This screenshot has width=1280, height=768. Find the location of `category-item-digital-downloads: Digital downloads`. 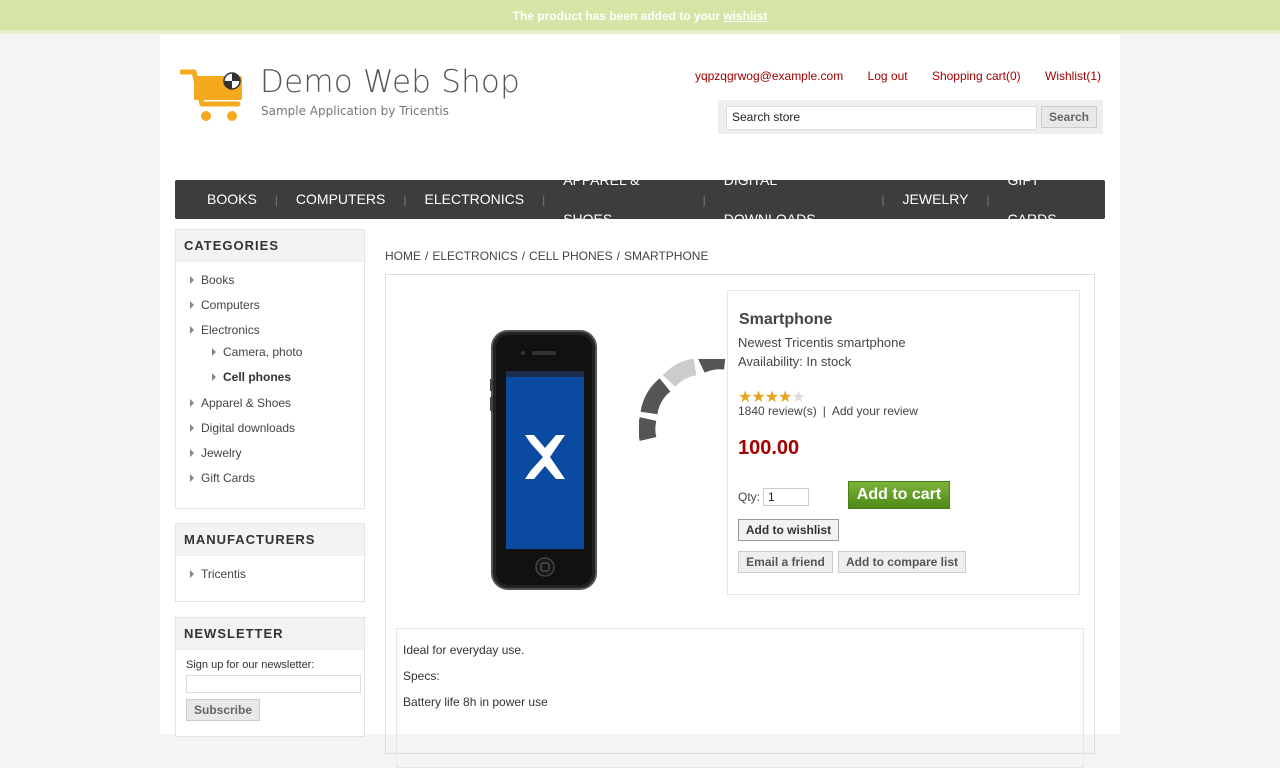

category-item-digital-downloads: Digital downloads is located at coordinates (270, 428).